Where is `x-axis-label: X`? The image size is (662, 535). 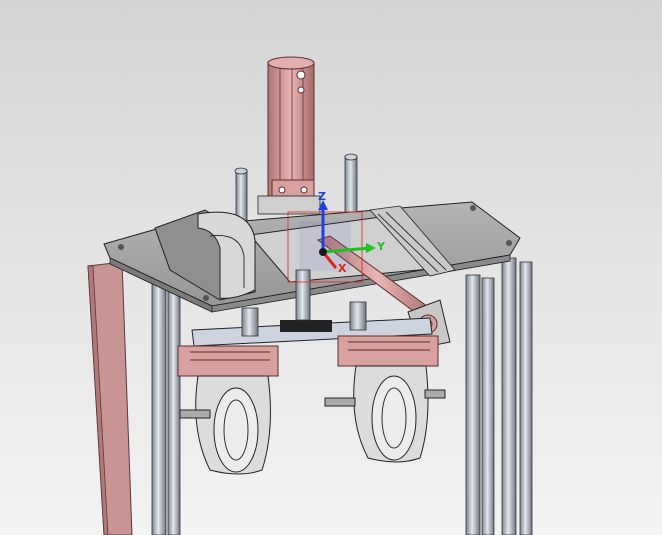 x-axis-label: X is located at coordinates (342, 268).